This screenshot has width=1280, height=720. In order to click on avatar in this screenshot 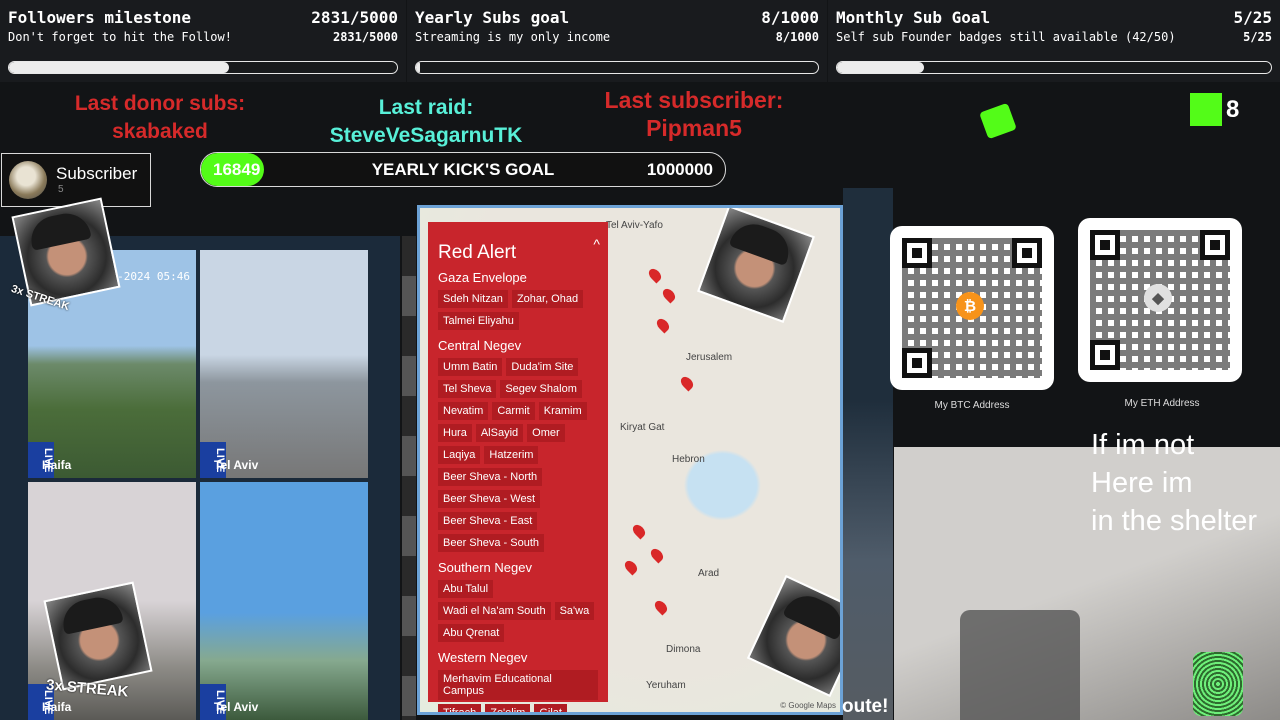, I will do `click(28, 180)`.